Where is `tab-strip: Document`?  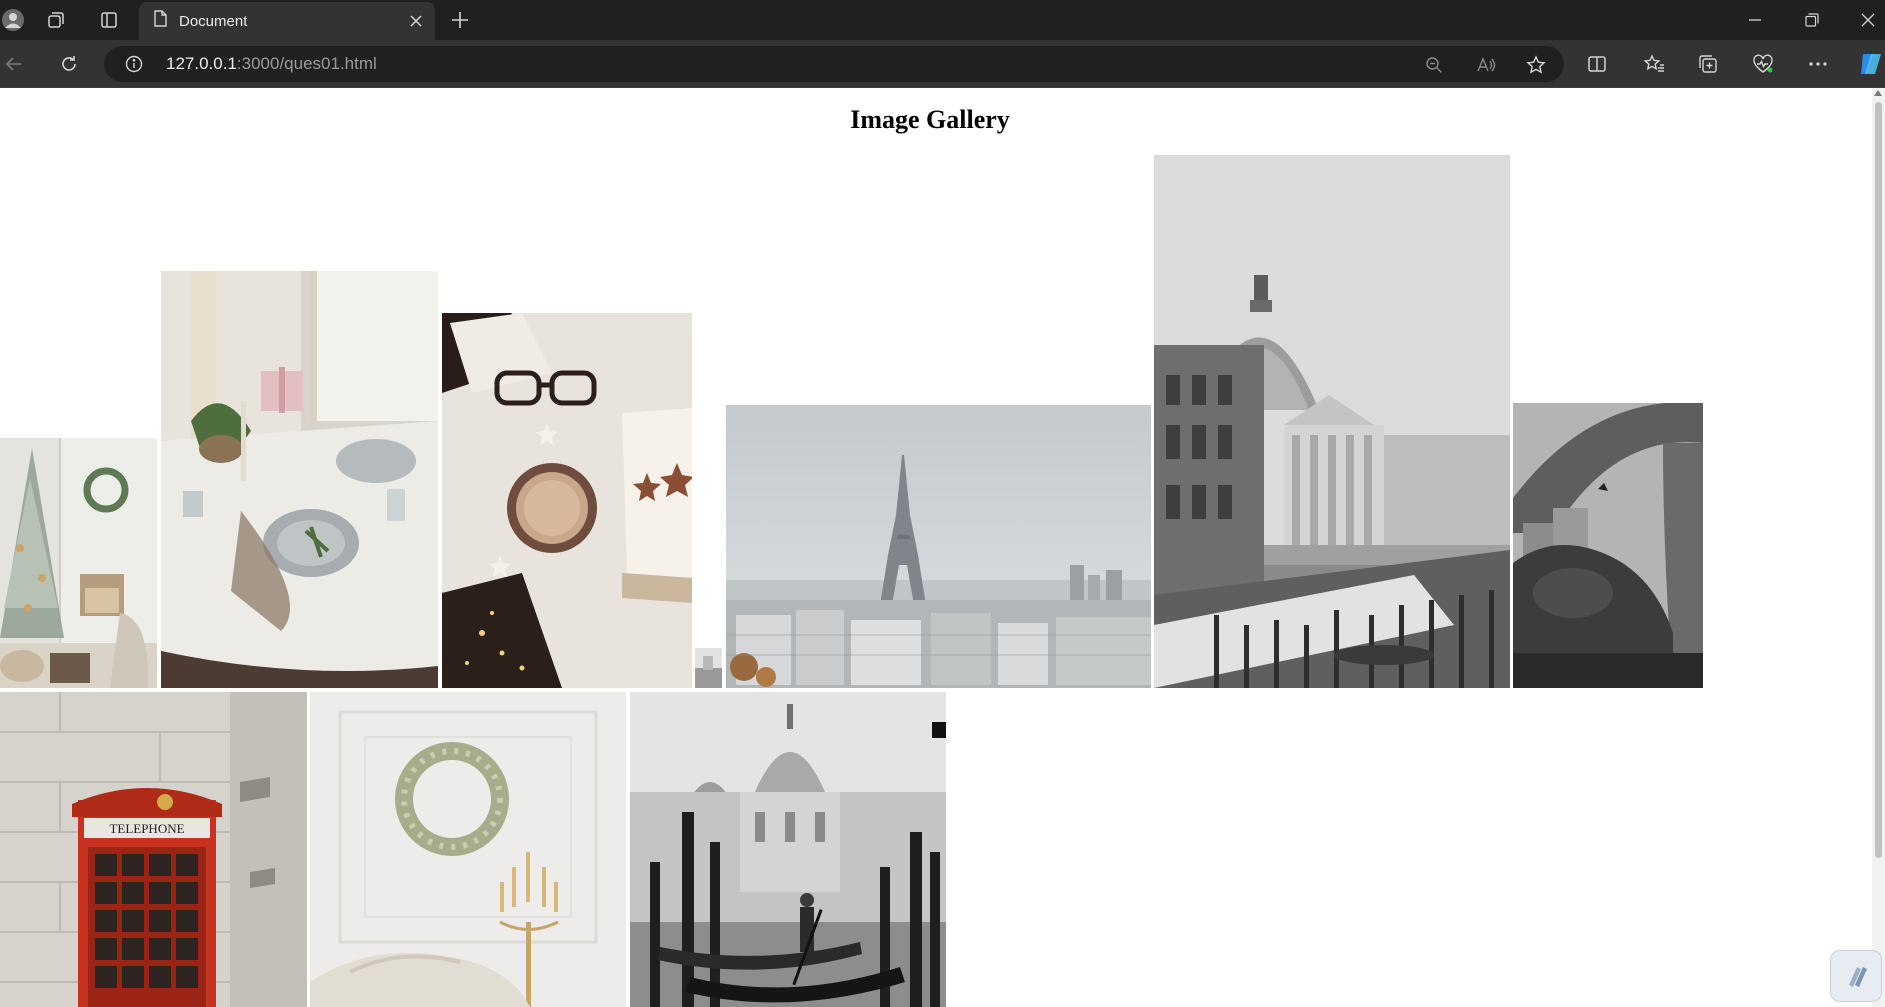
tab-strip: Document is located at coordinates (942, 20).